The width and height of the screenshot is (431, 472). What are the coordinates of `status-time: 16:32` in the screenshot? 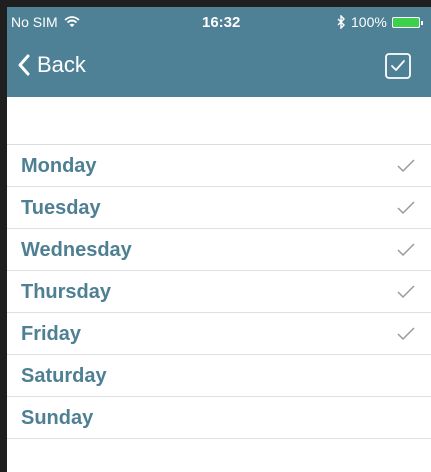 It's located at (221, 22).